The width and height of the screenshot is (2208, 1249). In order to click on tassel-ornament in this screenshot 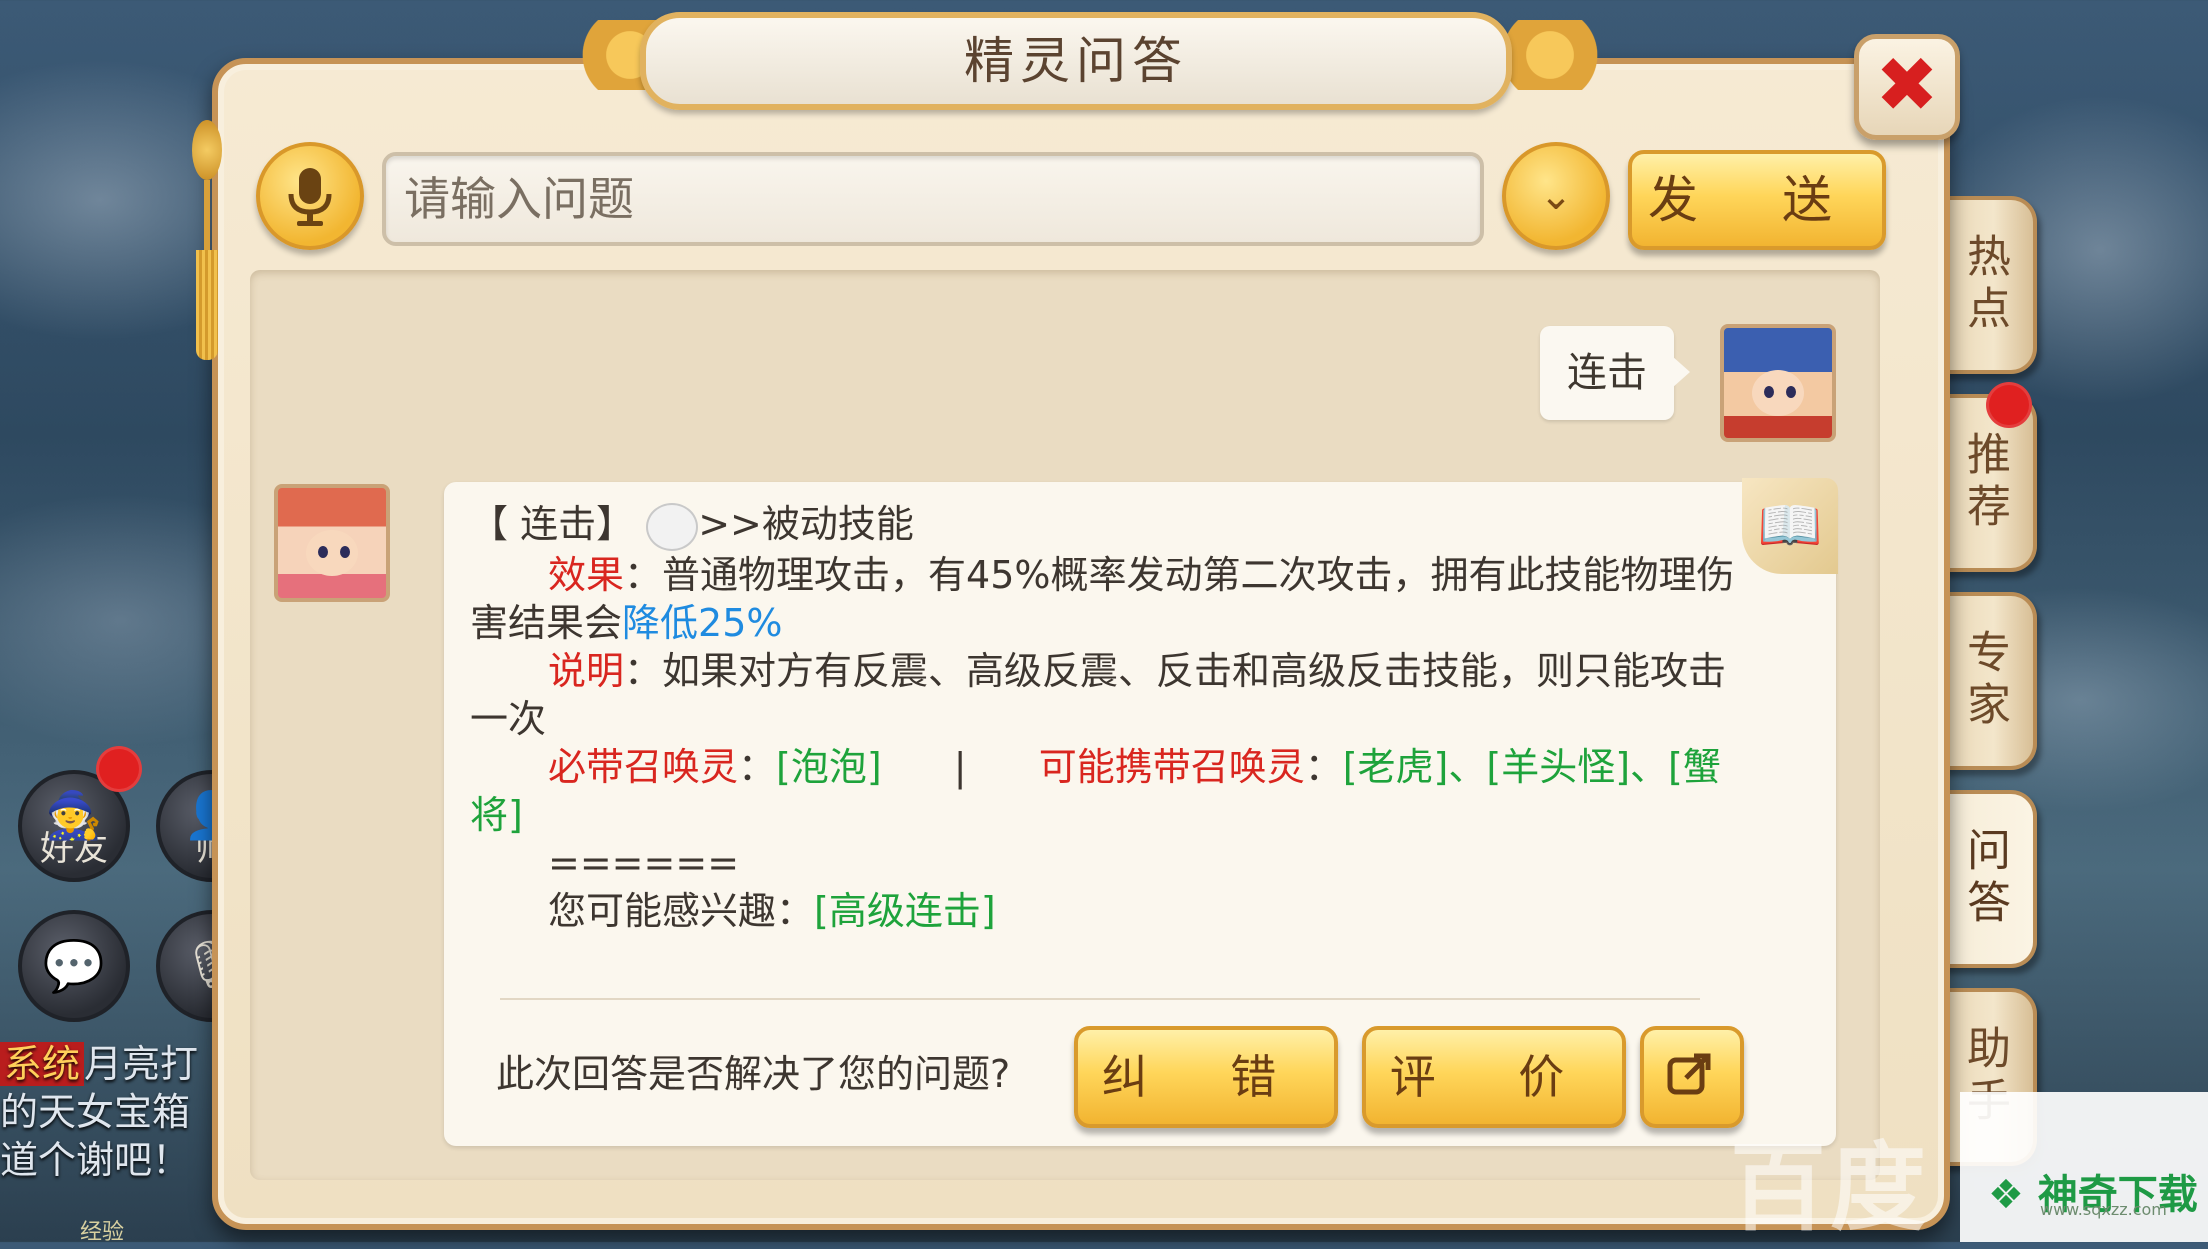, I will do `click(207, 250)`.